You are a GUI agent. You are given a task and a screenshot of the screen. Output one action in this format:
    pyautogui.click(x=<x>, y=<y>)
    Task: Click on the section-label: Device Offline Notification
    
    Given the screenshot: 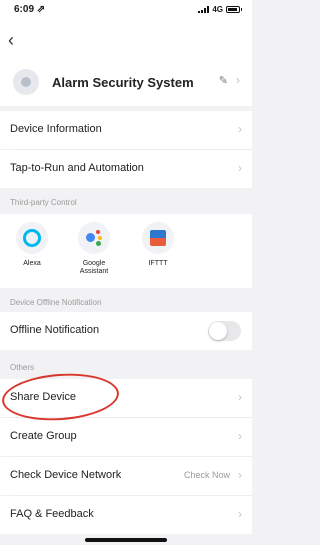 What is the action you would take?
    pyautogui.click(x=56, y=302)
    